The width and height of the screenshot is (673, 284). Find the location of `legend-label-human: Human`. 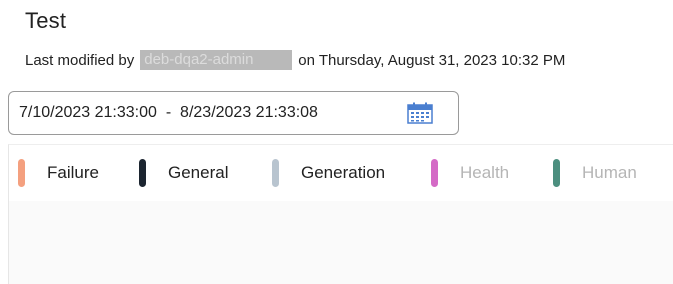

legend-label-human: Human is located at coordinates (609, 172).